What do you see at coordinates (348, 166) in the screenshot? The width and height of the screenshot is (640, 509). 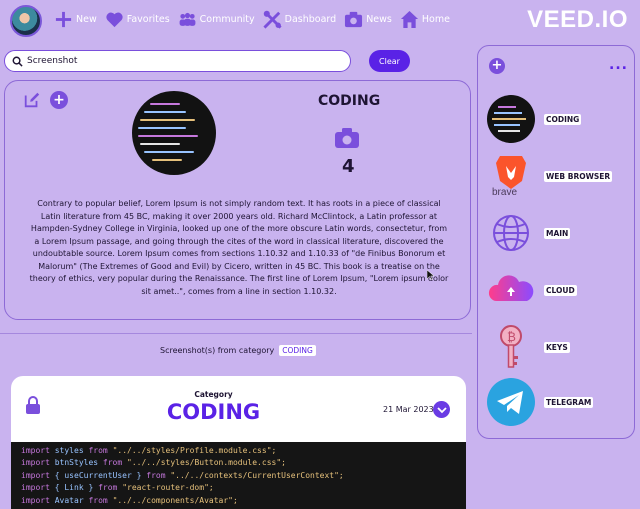 I see `screenshot-count: 4` at bounding box center [348, 166].